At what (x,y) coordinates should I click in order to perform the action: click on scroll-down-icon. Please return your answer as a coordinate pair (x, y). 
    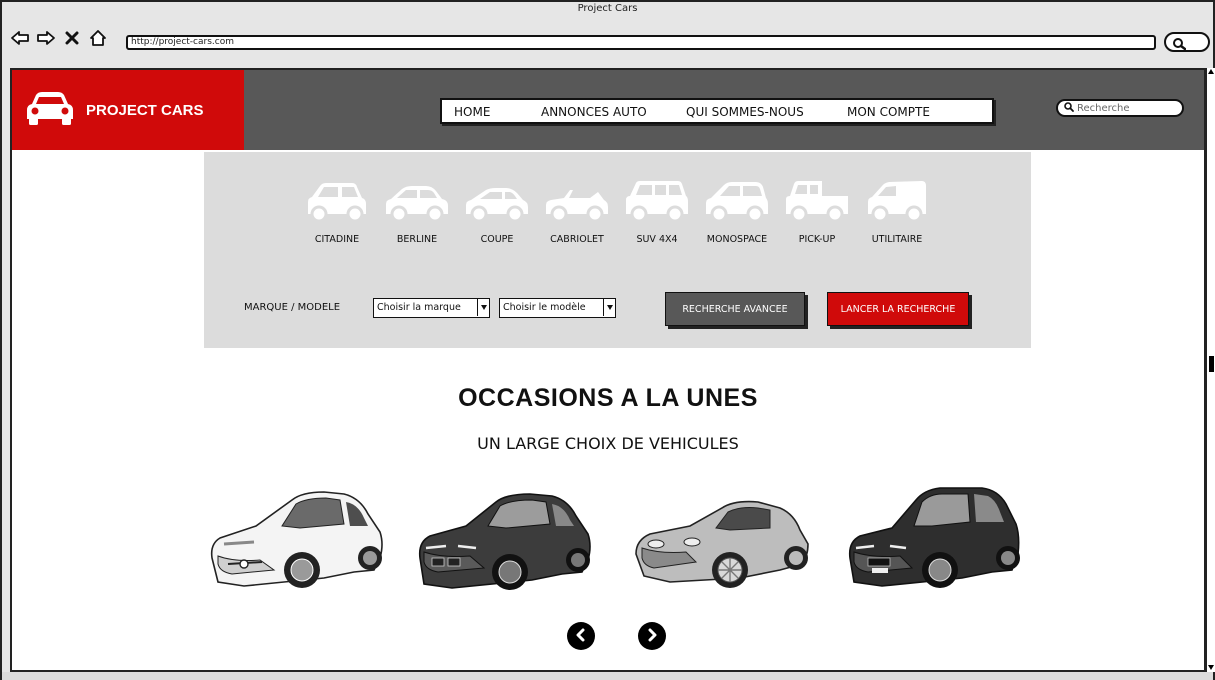
    Looking at the image, I should click on (1211, 667).